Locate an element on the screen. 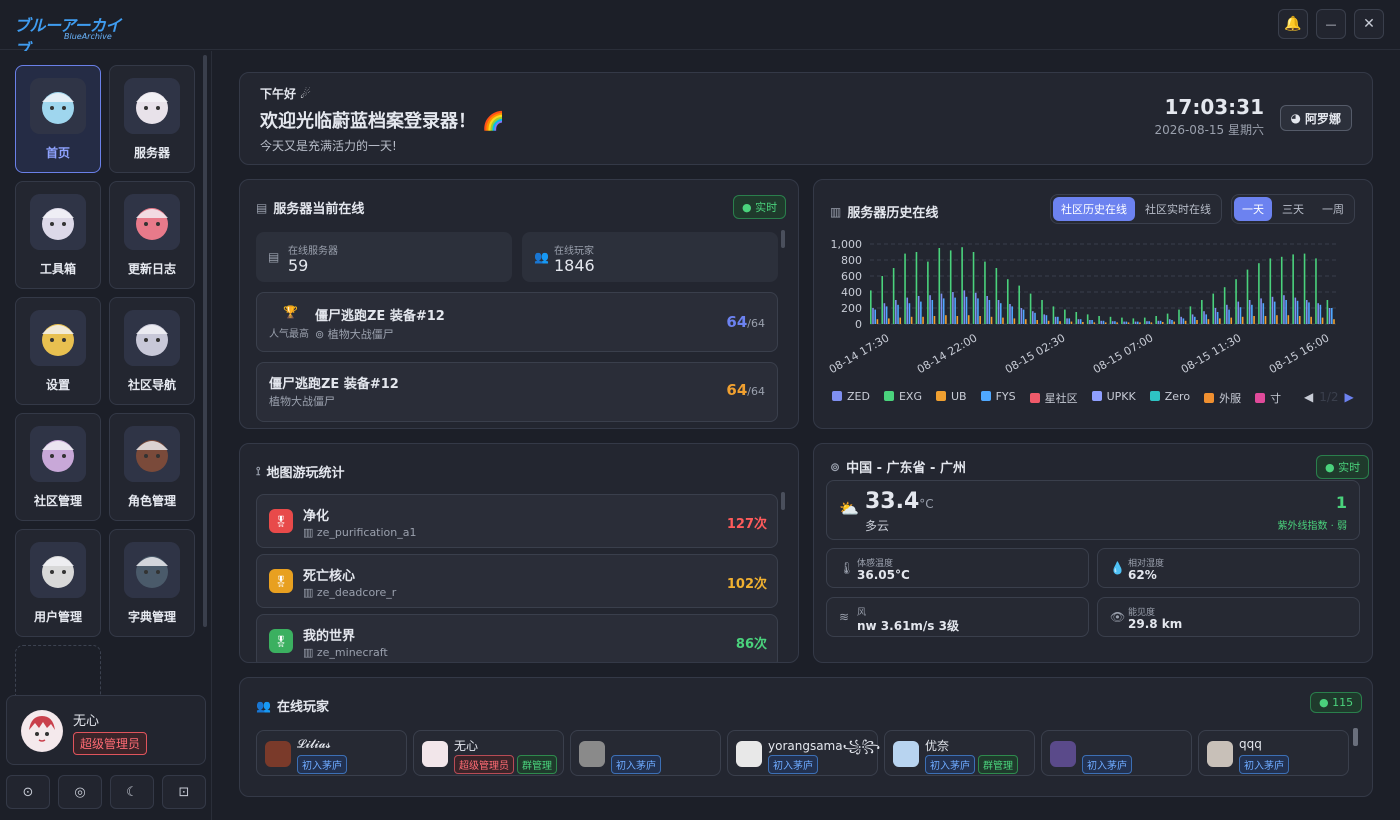  clock-time: 17:03:31 is located at coordinates (1214, 107).